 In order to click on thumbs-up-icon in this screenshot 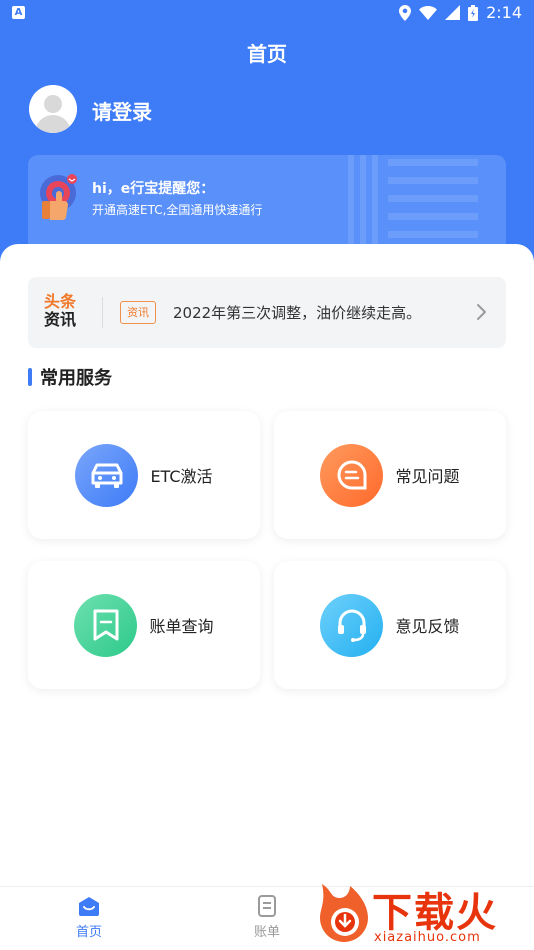, I will do `click(58, 197)`.